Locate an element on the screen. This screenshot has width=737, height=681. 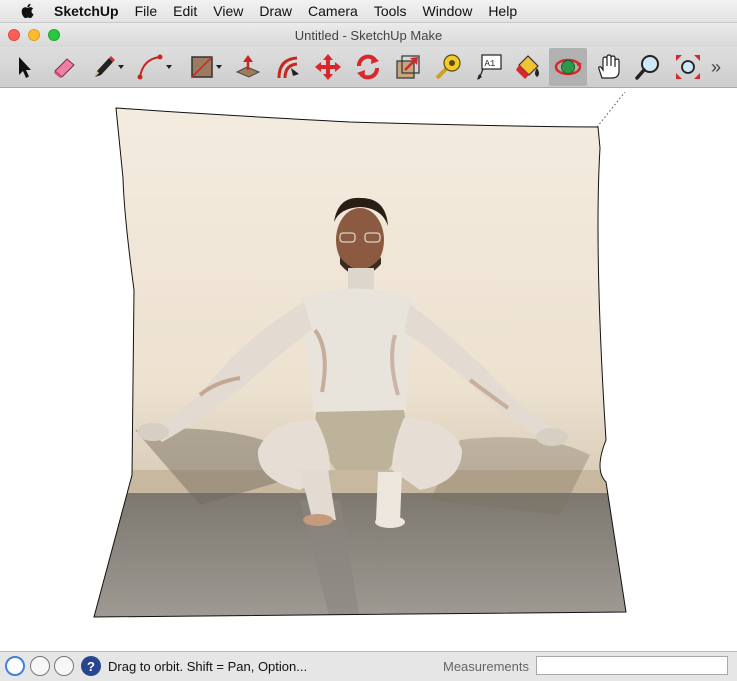
orbit-icon is located at coordinates (568, 67).